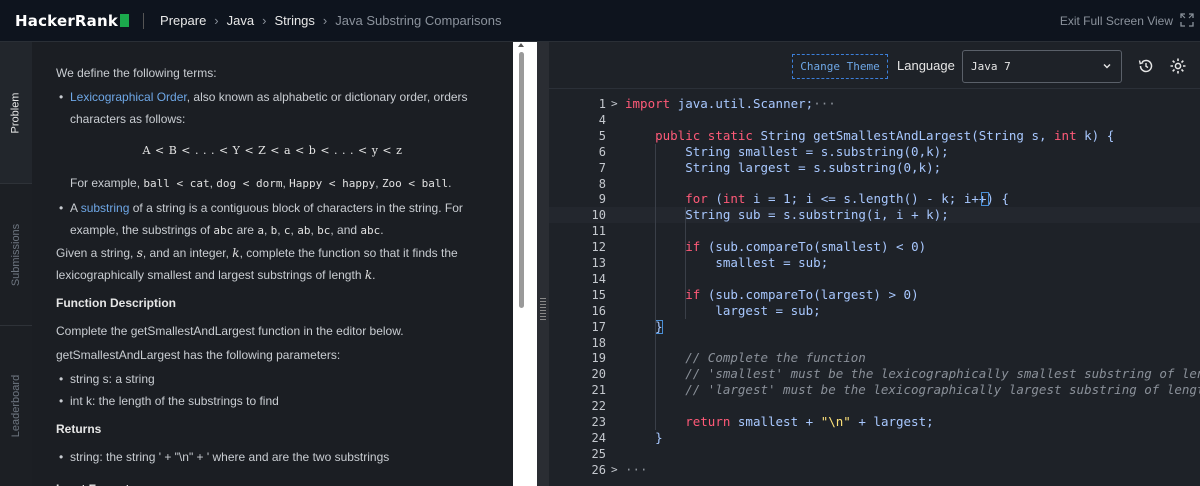 The image size is (1200, 486). I want to click on line-number: 15, so click(598, 294).